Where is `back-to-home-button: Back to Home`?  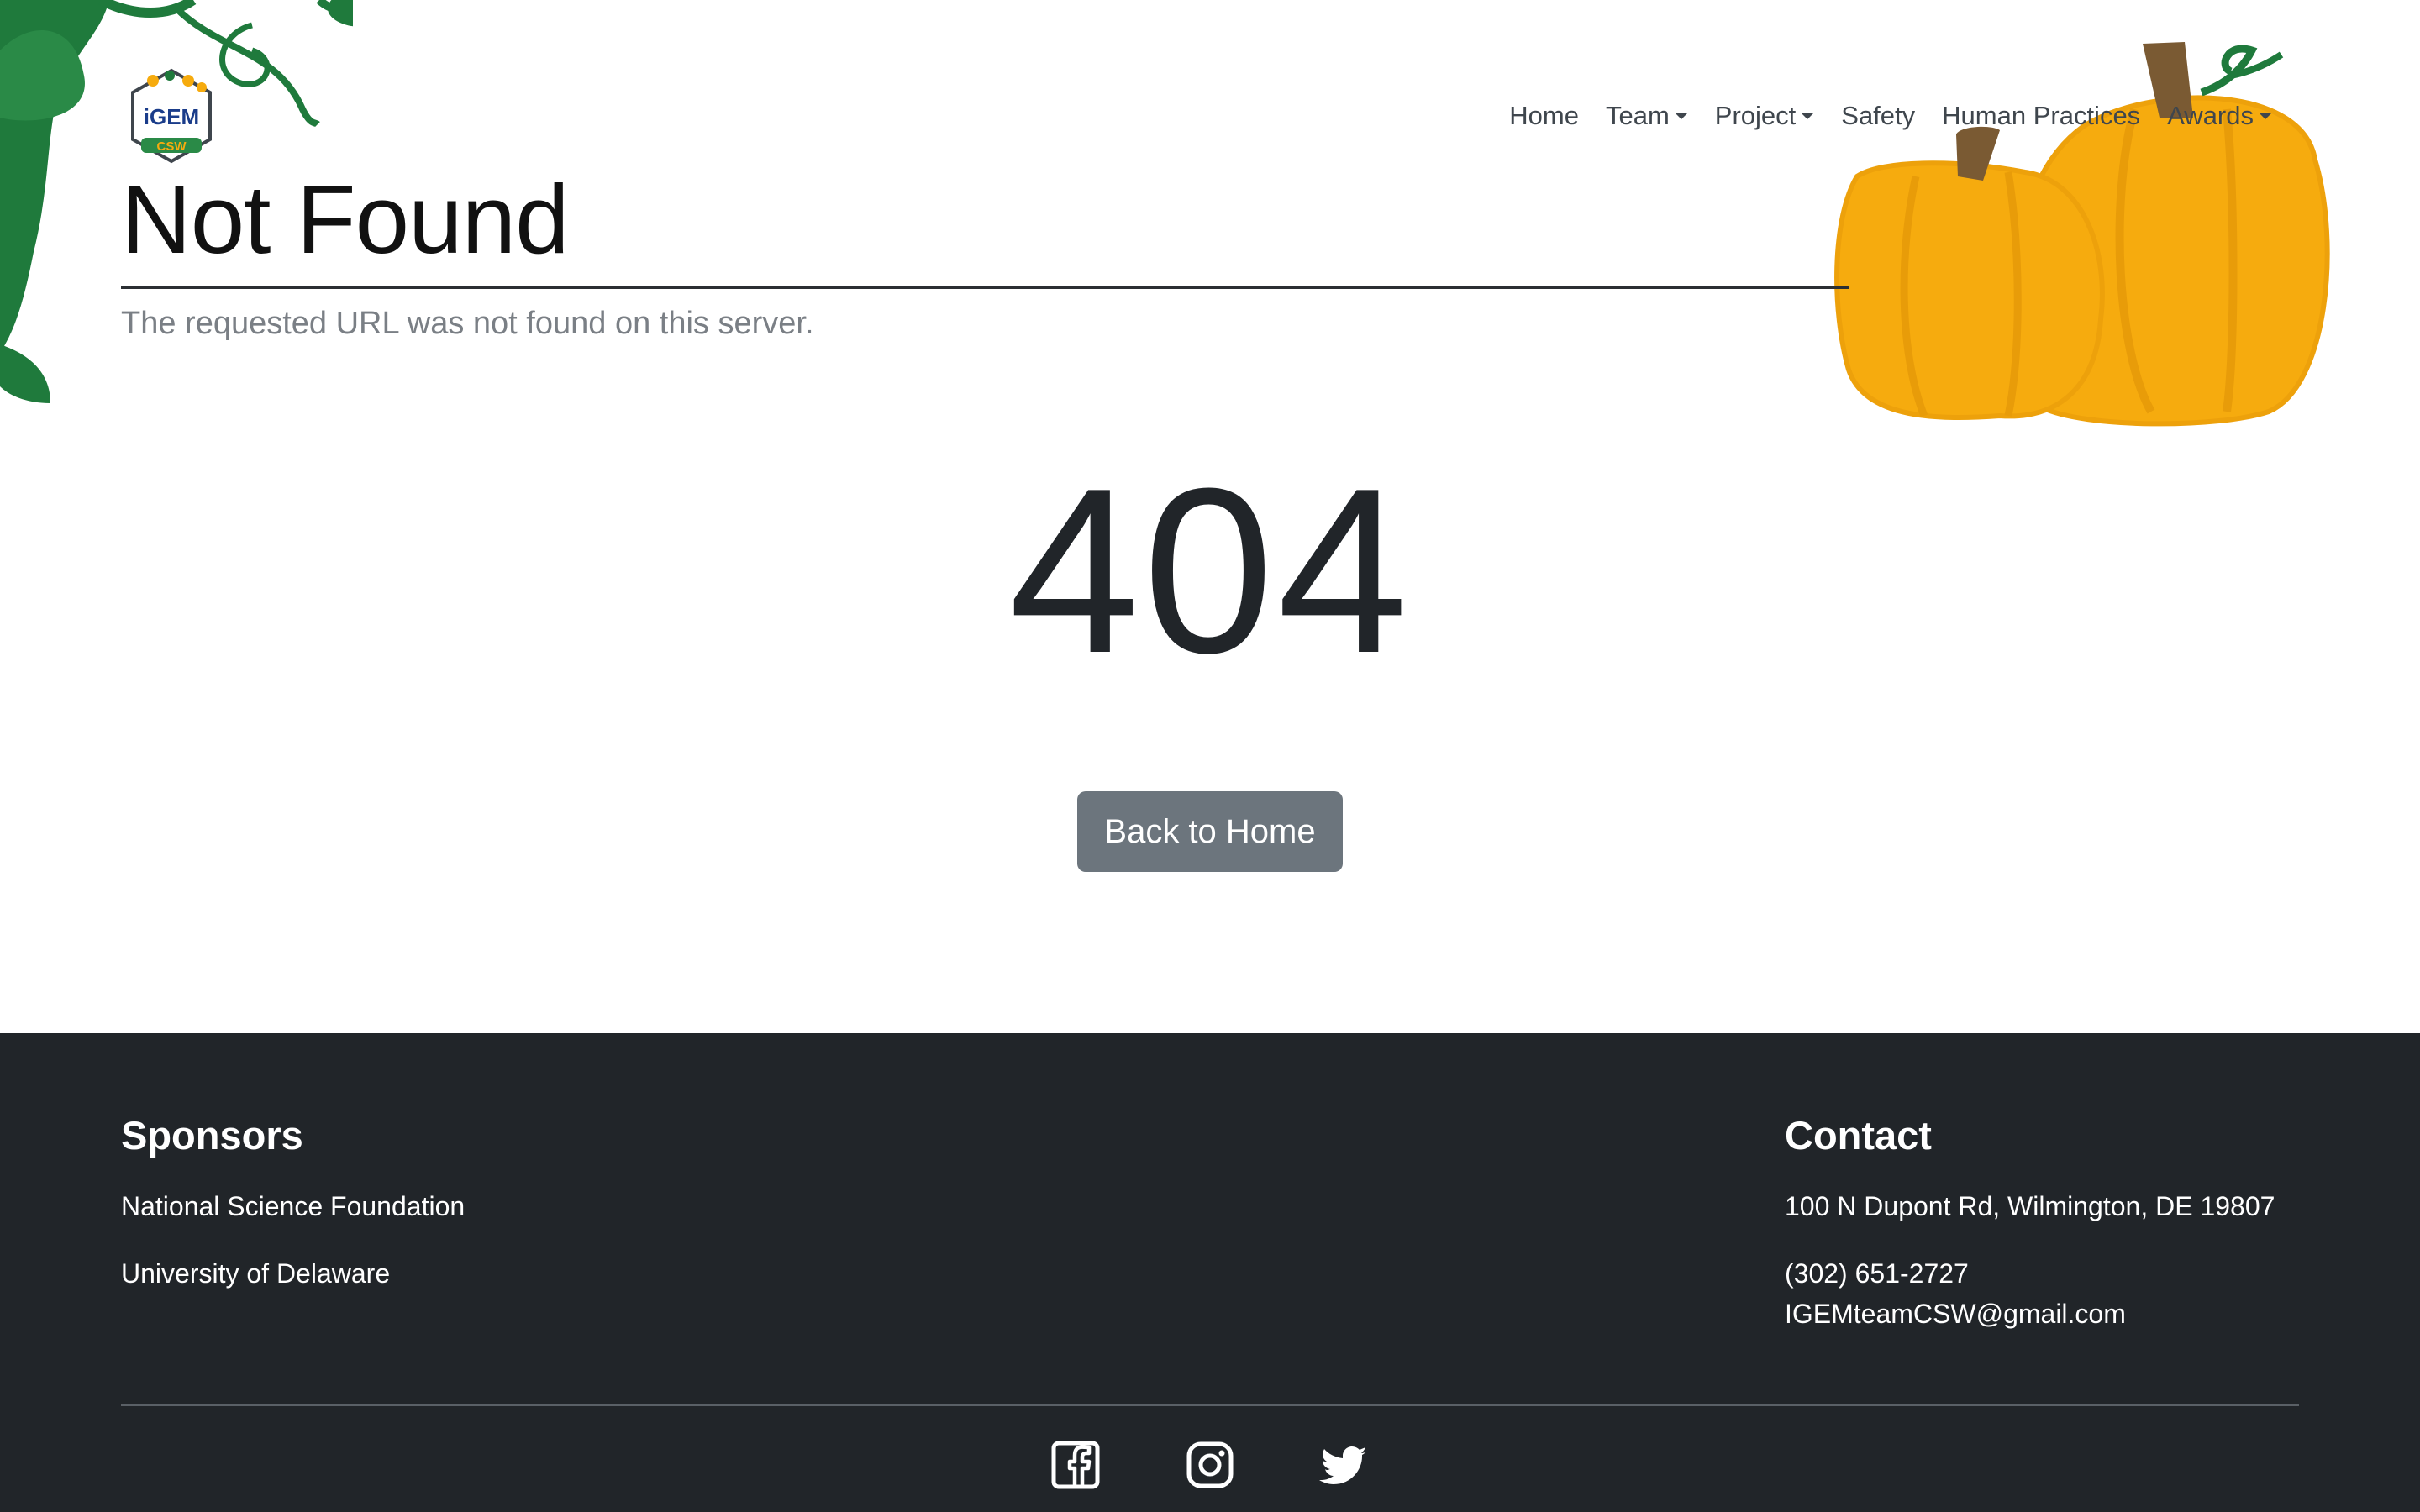 back-to-home-button: Back to Home is located at coordinates (1210, 831).